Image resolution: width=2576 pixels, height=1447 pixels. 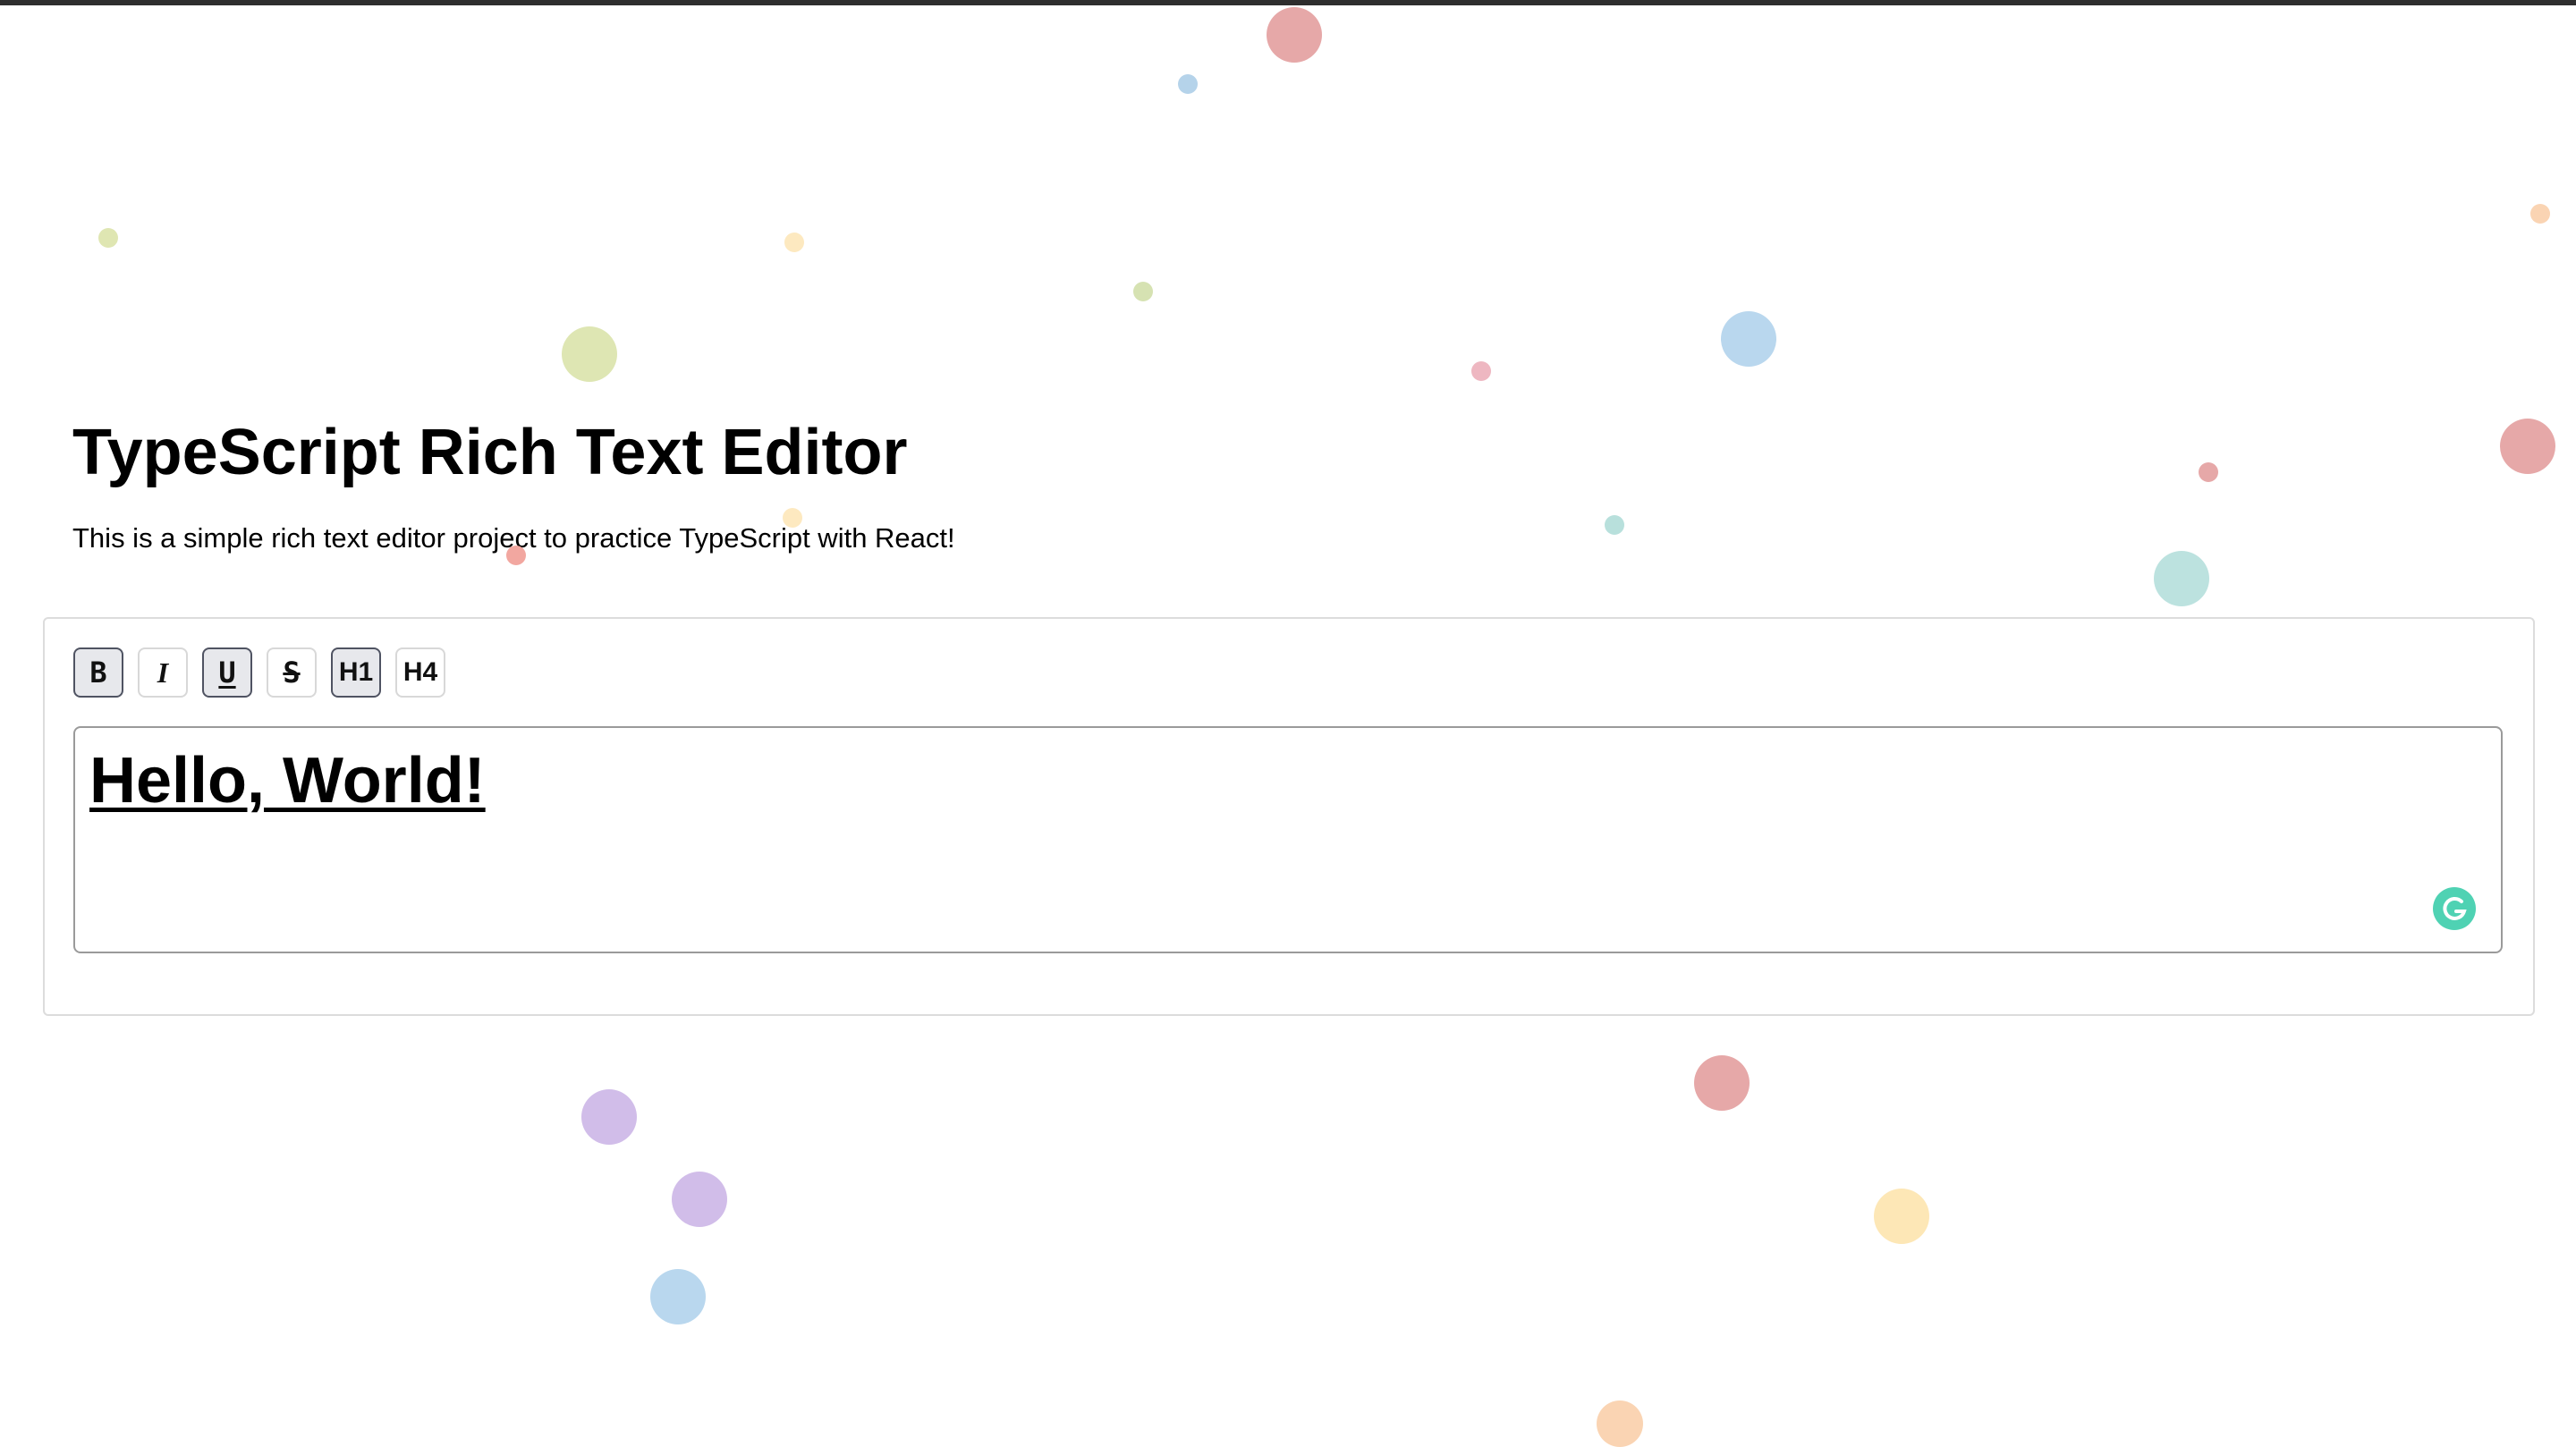 What do you see at coordinates (1288, 2) in the screenshot?
I see `window-top-border` at bounding box center [1288, 2].